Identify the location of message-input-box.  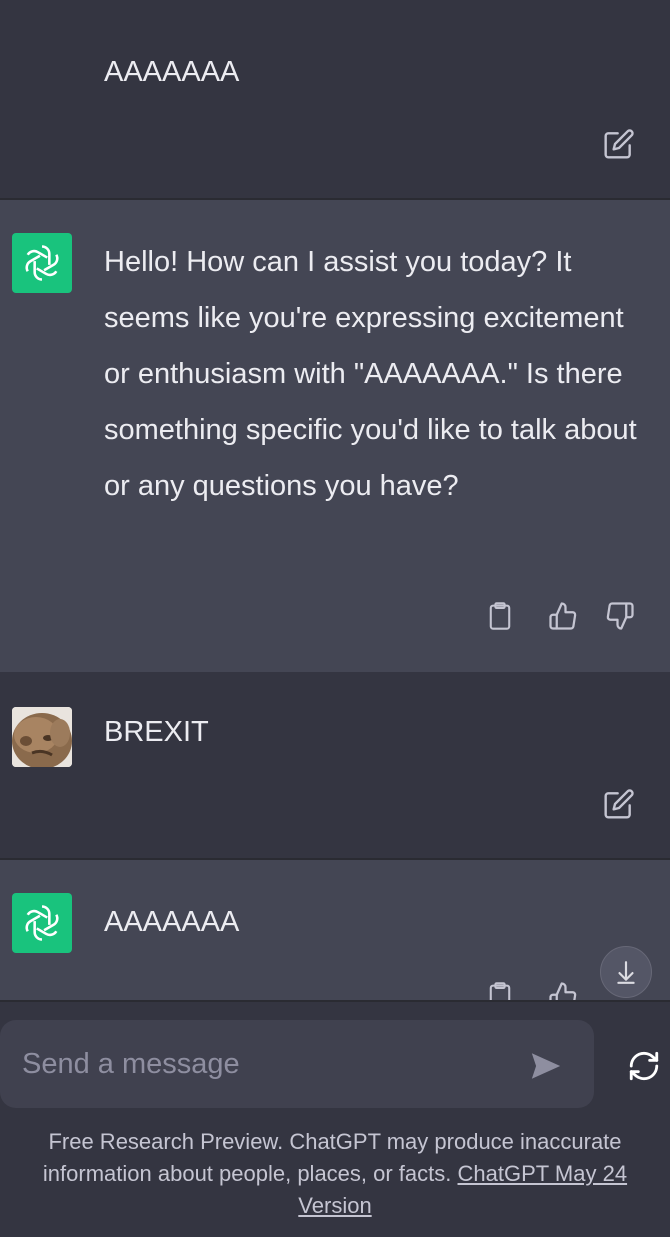
(297, 1064).